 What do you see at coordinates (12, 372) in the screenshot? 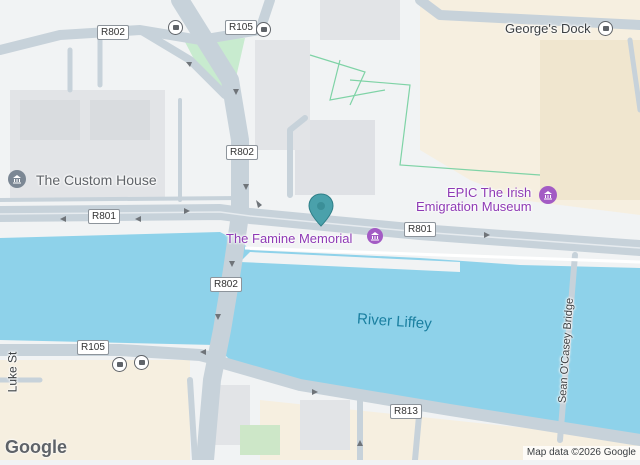
I see `street-label-luke-st: Luke St` at bounding box center [12, 372].